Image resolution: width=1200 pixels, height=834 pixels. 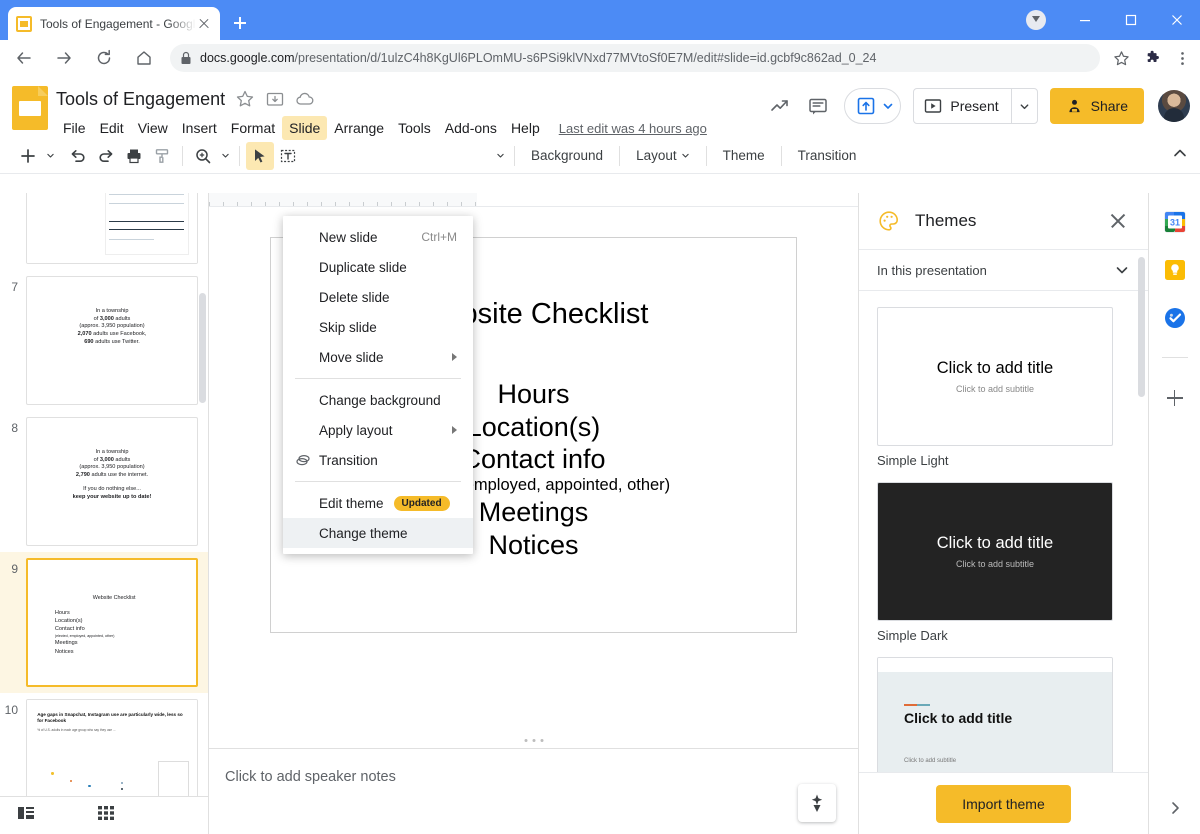 I want to click on horizontal-ruler, so click(x=533, y=200).